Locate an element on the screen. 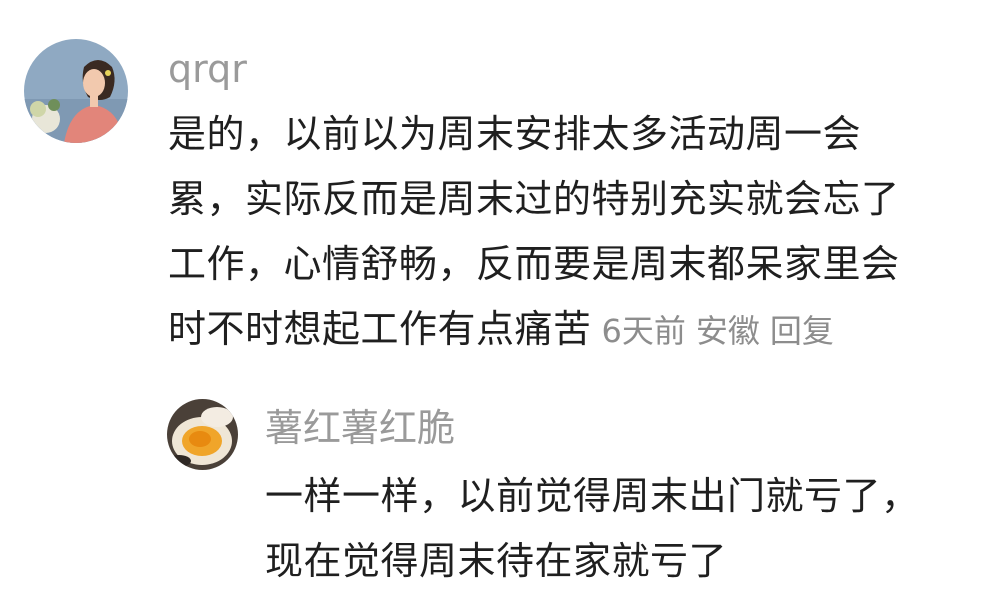 The width and height of the screenshot is (994, 607). username: qrqr is located at coordinates (207, 69).